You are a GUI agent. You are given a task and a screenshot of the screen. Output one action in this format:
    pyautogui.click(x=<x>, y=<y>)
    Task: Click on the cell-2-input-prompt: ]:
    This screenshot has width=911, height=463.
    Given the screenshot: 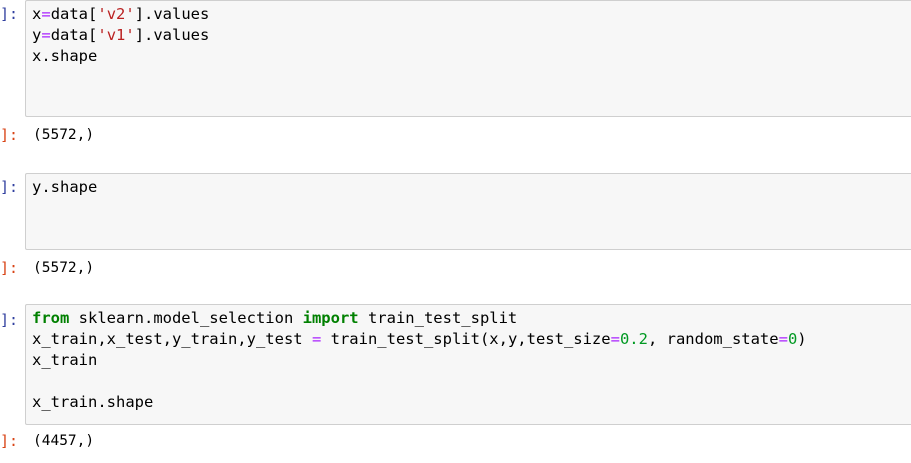 What is the action you would take?
    pyautogui.click(x=9, y=187)
    